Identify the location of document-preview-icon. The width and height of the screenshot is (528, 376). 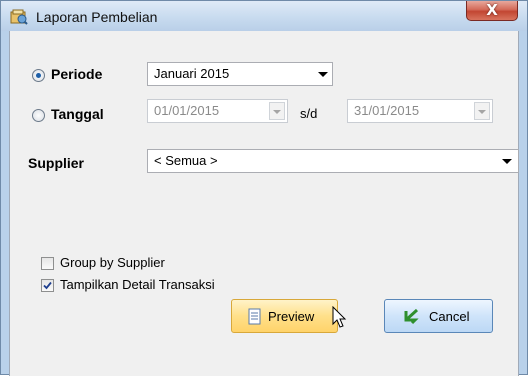
(254, 316).